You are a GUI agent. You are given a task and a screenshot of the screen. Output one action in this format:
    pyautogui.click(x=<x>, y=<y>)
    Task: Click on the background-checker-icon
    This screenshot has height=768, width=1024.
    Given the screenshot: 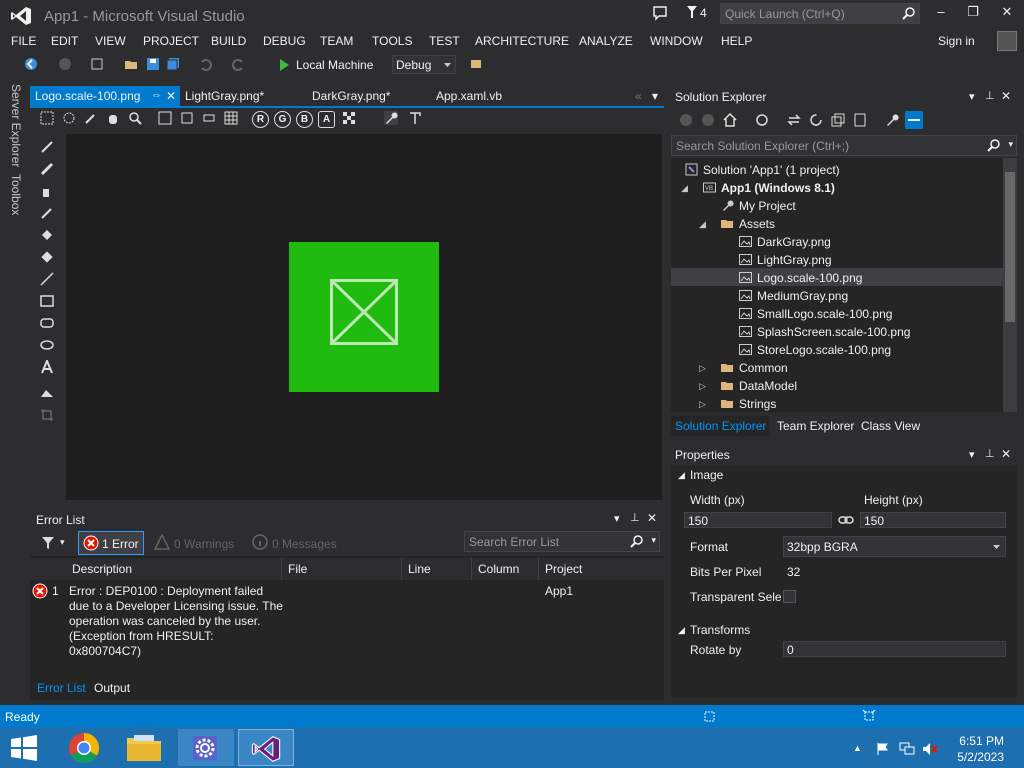 What is the action you would take?
    pyautogui.click(x=349, y=118)
    